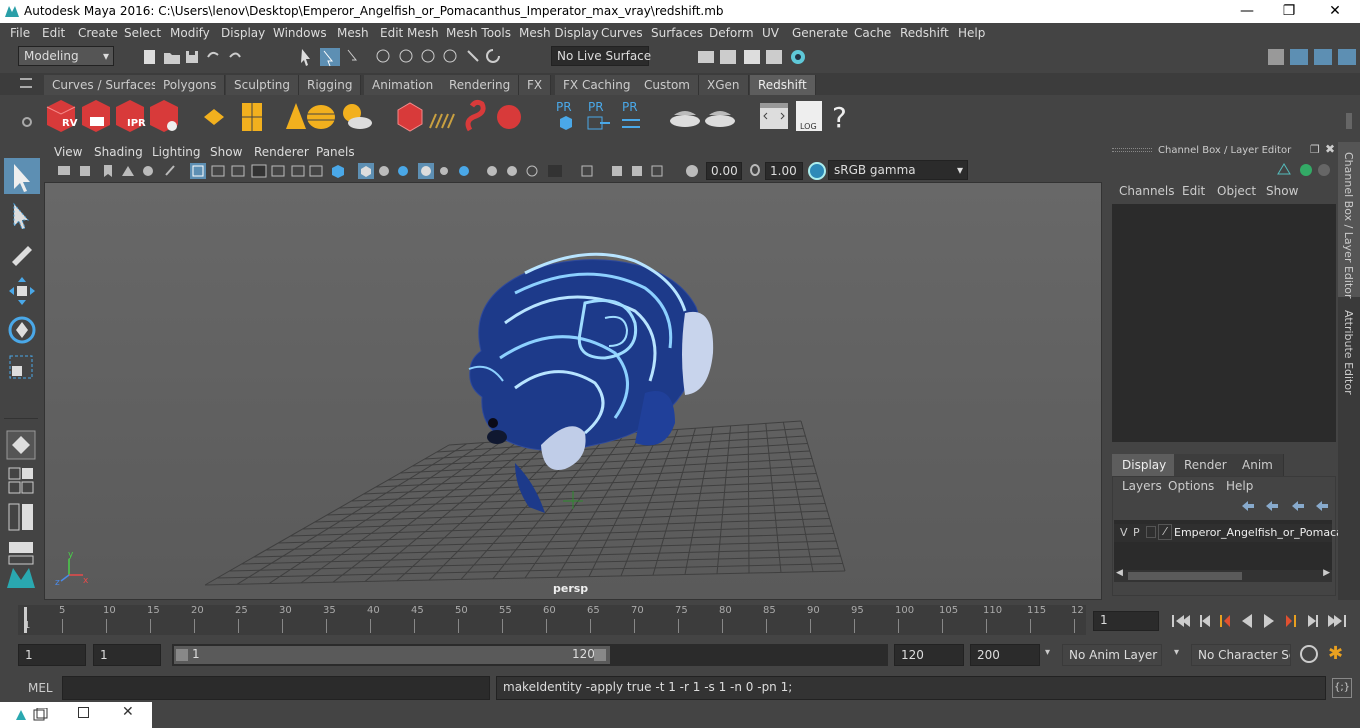  Describe the element at coordinates (1228, 551) in the screenshot. I see `layer-list: V P ⁄ Emperor_Angelfish_or_Pomaca ◀ ▶` at that location.